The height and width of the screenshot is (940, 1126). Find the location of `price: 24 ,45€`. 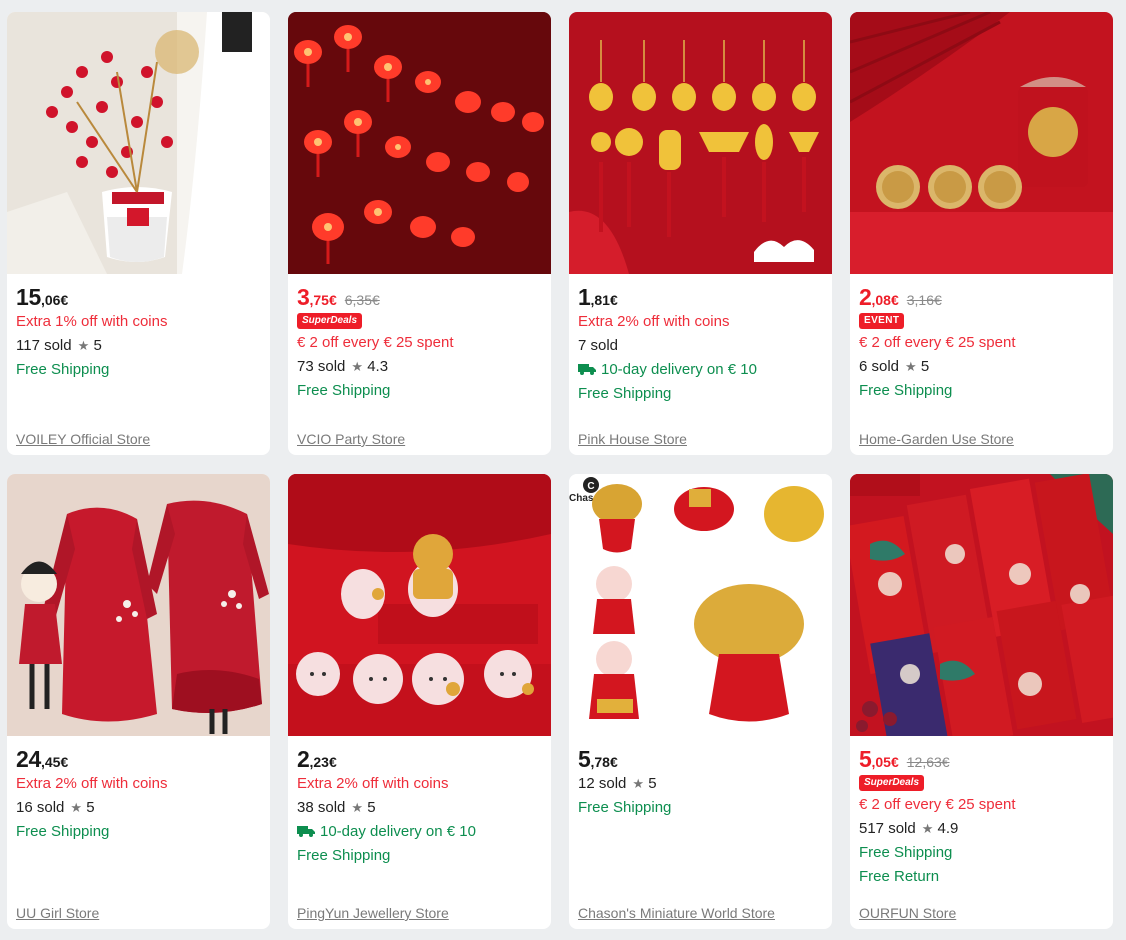

price: 24 ,45€ is located at coordinates (138, 759).